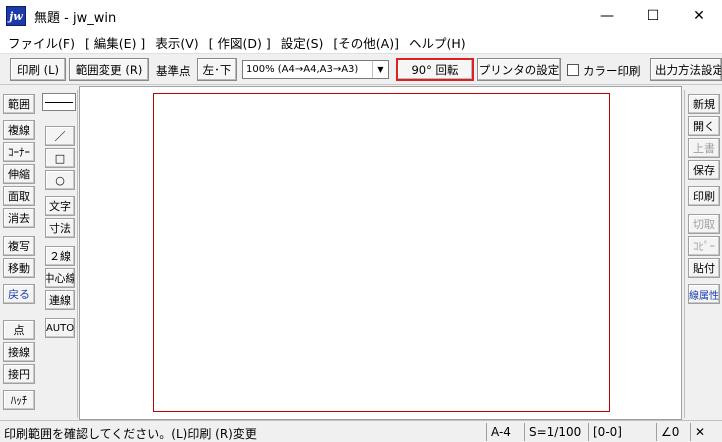  What do you see at coordinates (302, 69) in the screenshot?
I see `scale-select-value: 100% (A4→A4,A3→A3)` at bounding box center [302, 69].